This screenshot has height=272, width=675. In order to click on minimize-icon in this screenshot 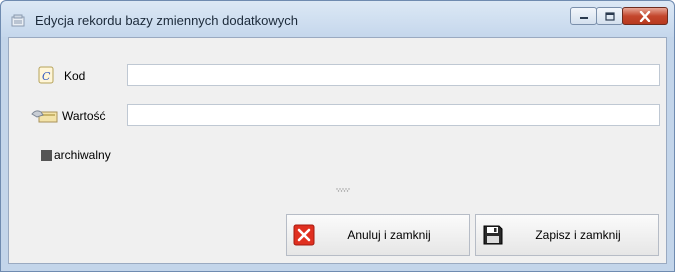, I will do `click(583, 18)`.